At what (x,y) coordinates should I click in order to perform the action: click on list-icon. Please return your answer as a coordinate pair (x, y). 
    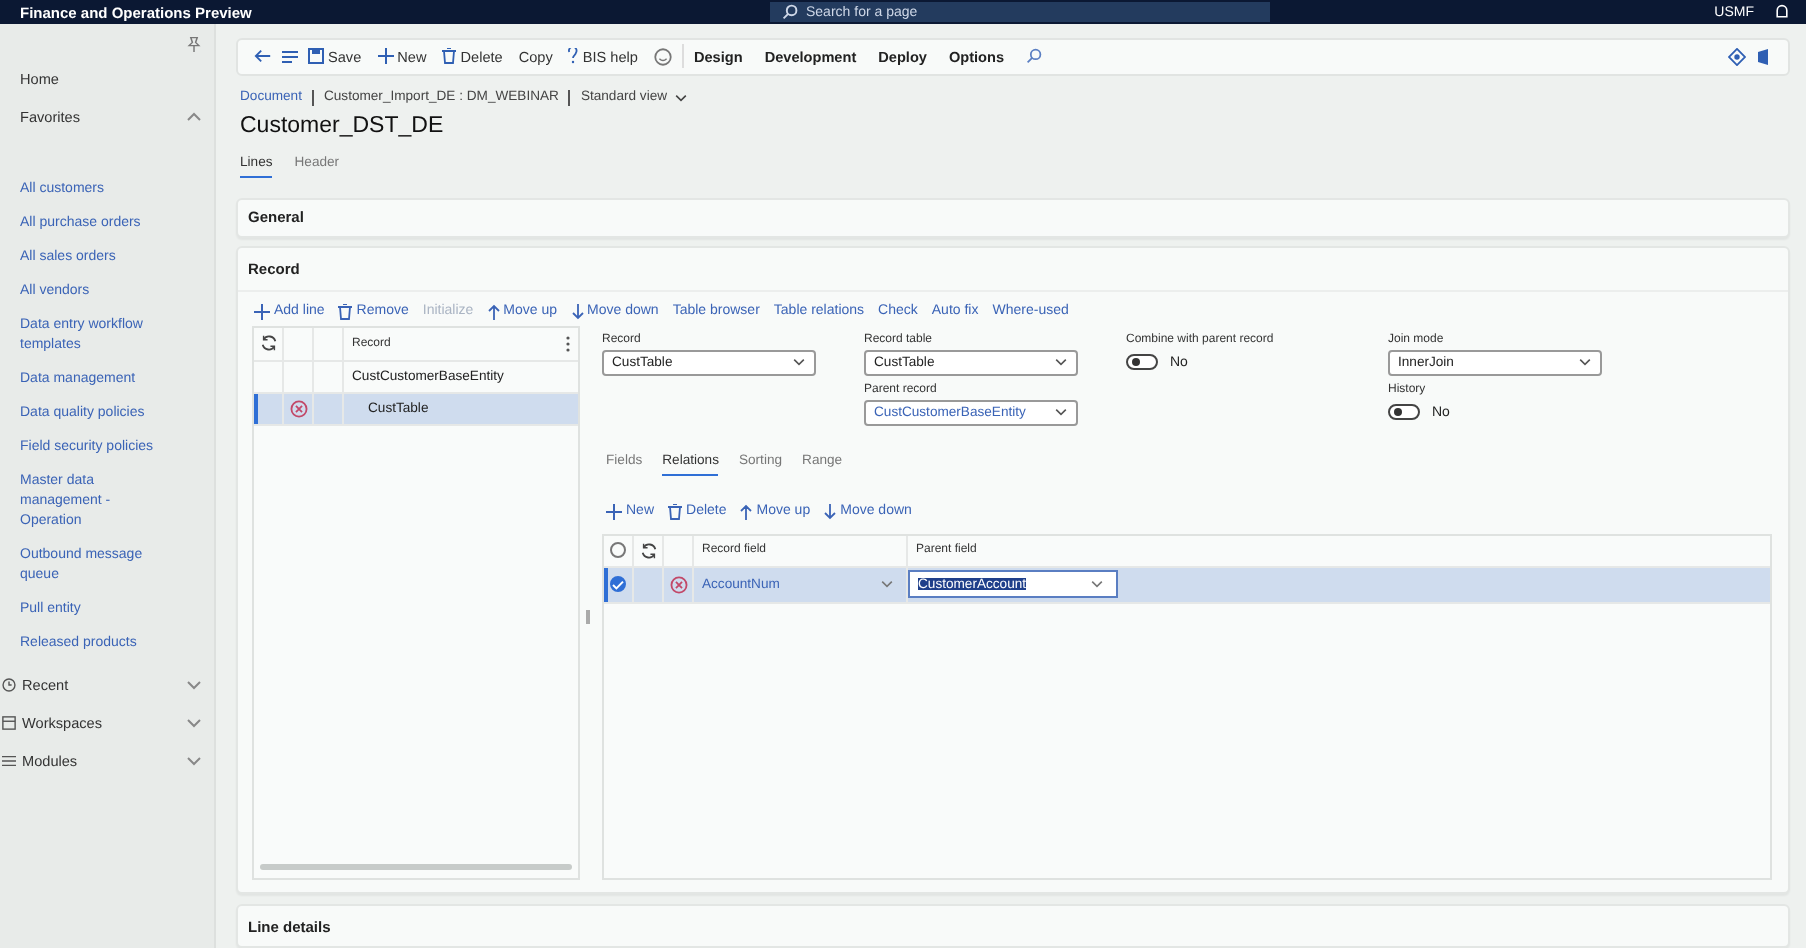
    Looking at the image, I should click on (9, 761).